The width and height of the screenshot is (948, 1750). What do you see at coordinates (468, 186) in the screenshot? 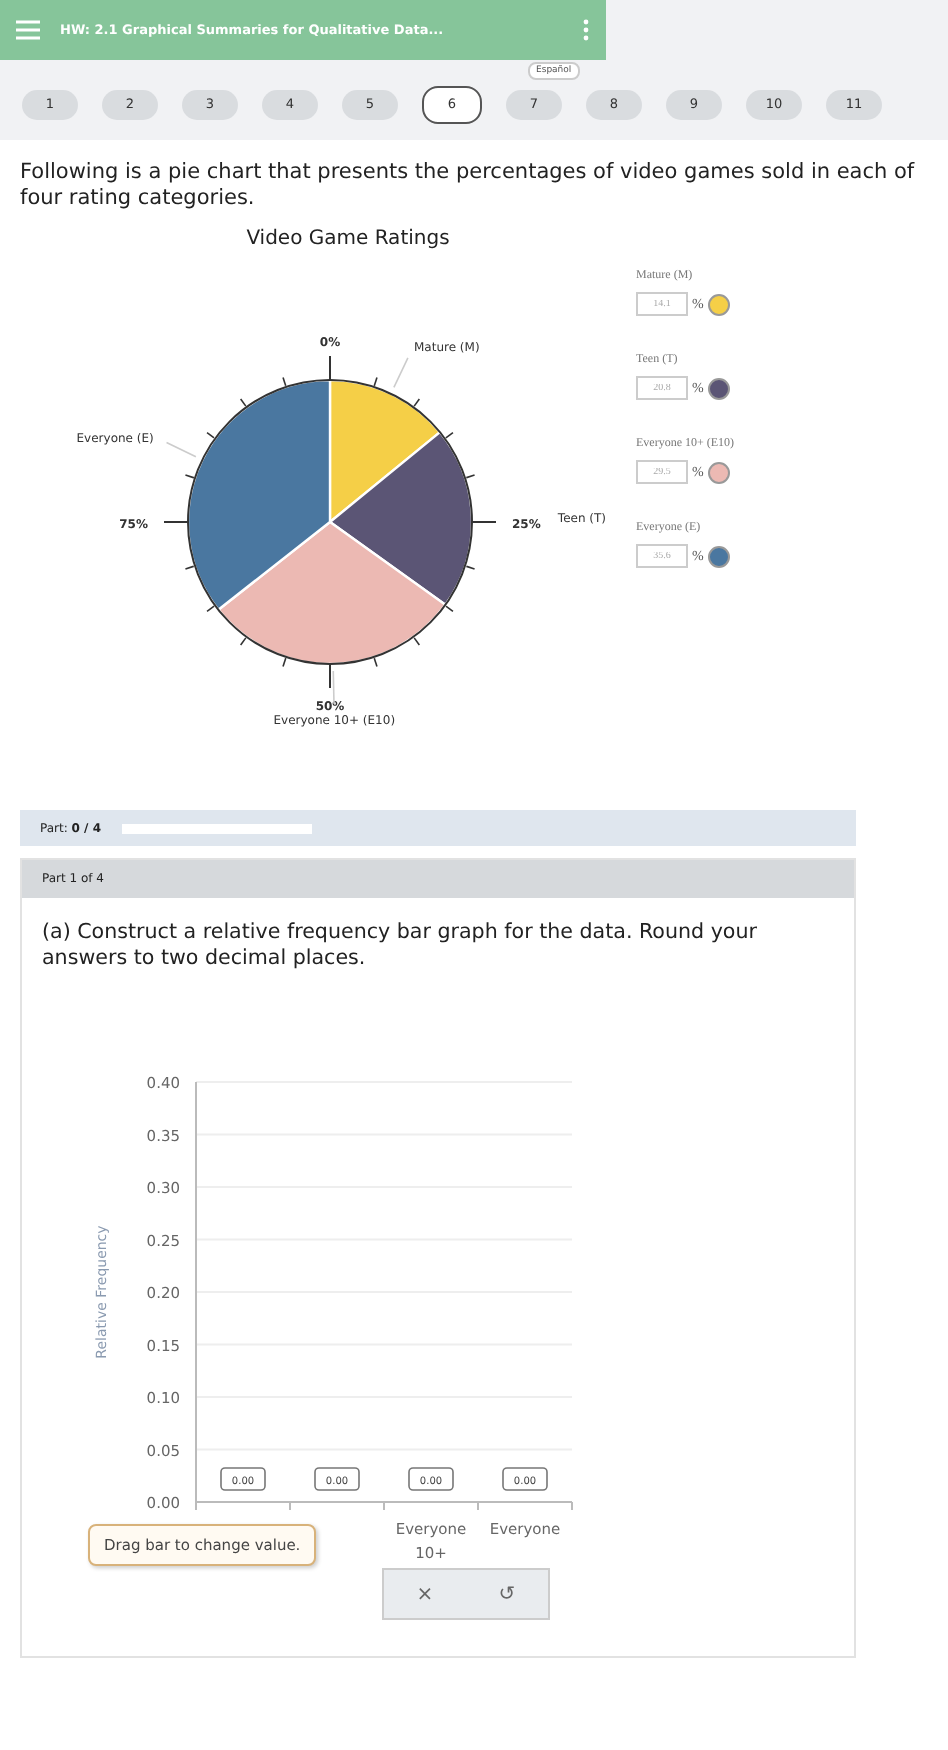
I see `intro-text: Following is a pie chart that presents the percentages of video games sold in each of four rating categories.` at bounding box center [468, 186].